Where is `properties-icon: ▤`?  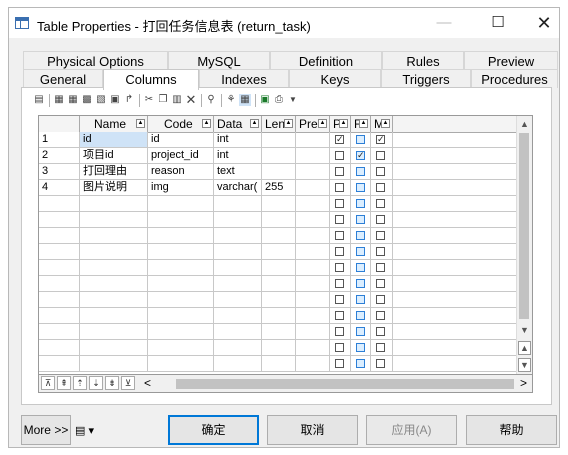 properties-icon: ▤ is located at coordinates (39, 100).